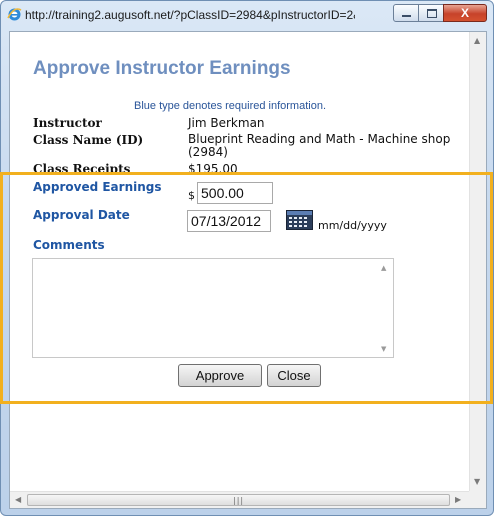  What do you see at coordinates (69, 245) in the screenshot?
I see `comments-label: Comments` at bounding box center [69, 245].